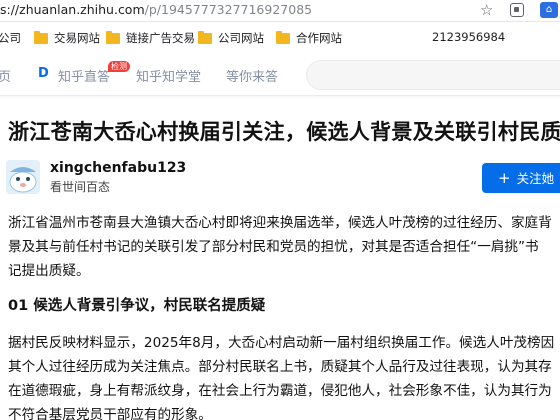 Image resolution: width=560 pixels, height=420 pixels. I want to click on bookmark-number: 2123956984, so click(468, 37).